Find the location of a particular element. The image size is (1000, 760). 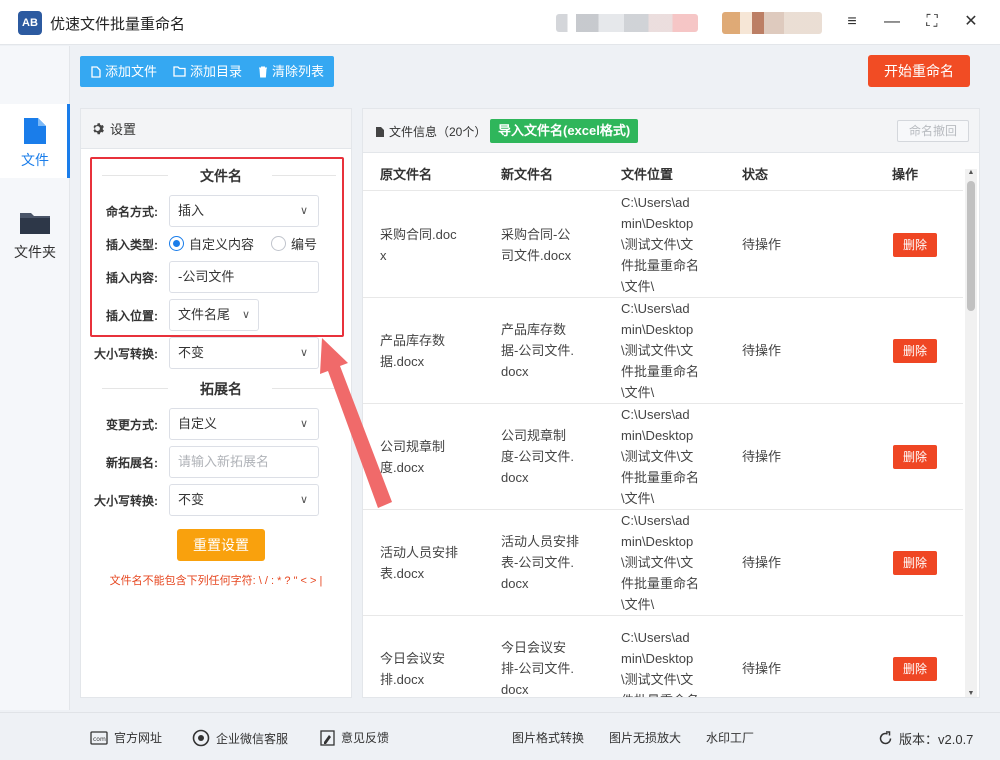

blurred-user-avatar is located at coordinates (772, 23).